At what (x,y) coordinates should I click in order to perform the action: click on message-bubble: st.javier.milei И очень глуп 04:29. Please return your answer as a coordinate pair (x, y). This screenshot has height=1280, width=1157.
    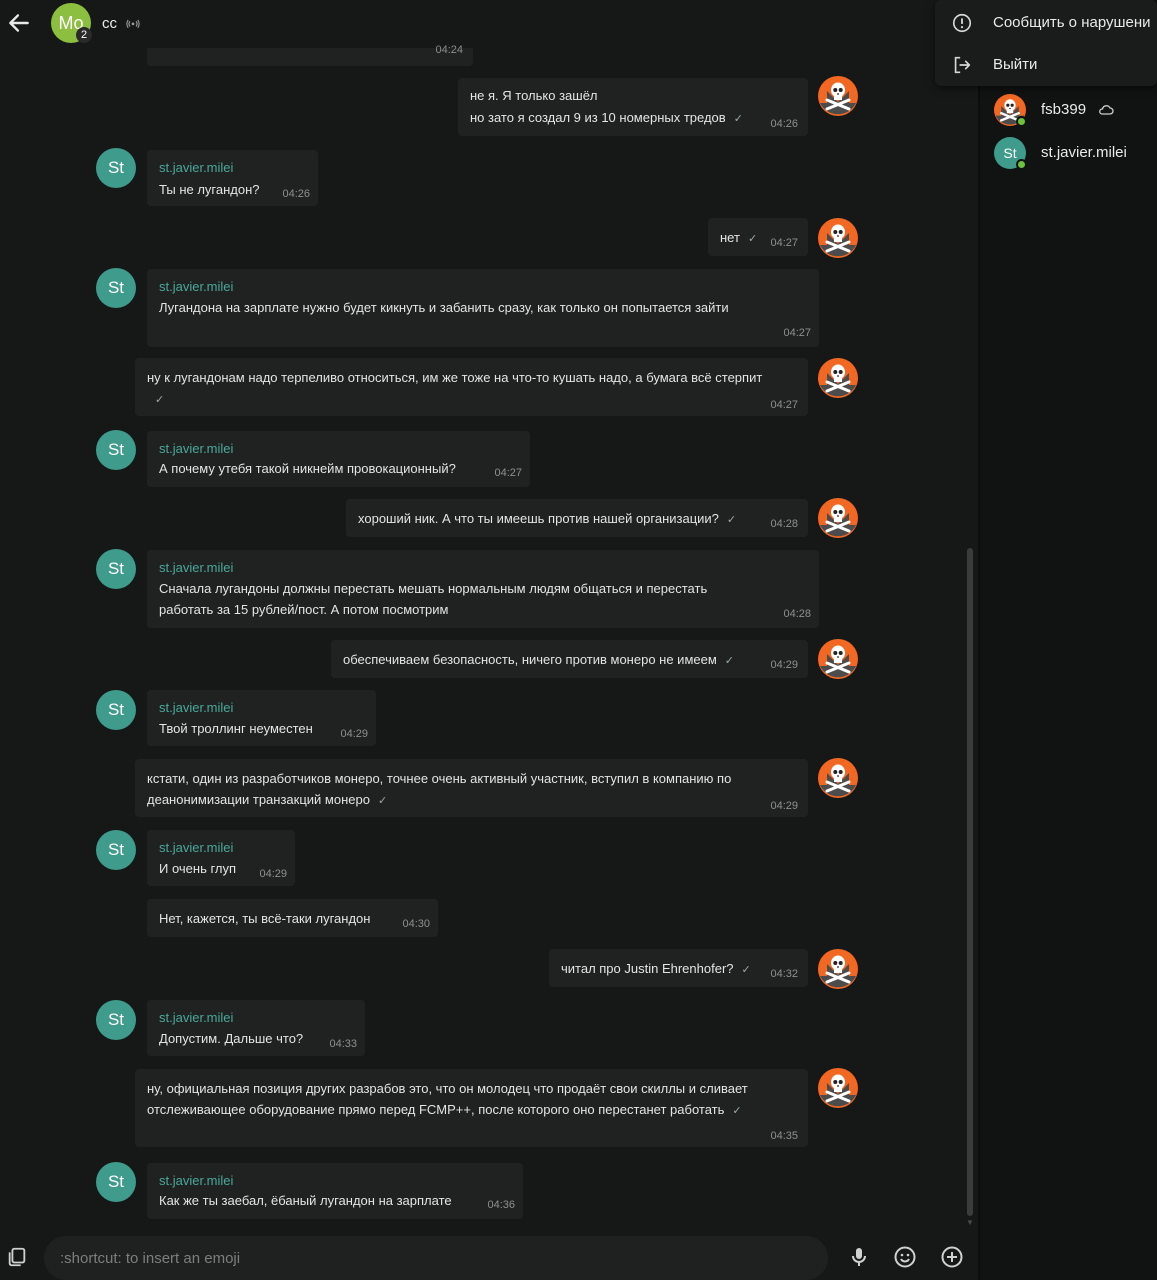
    Looking at the image, I should click on (221, 858).